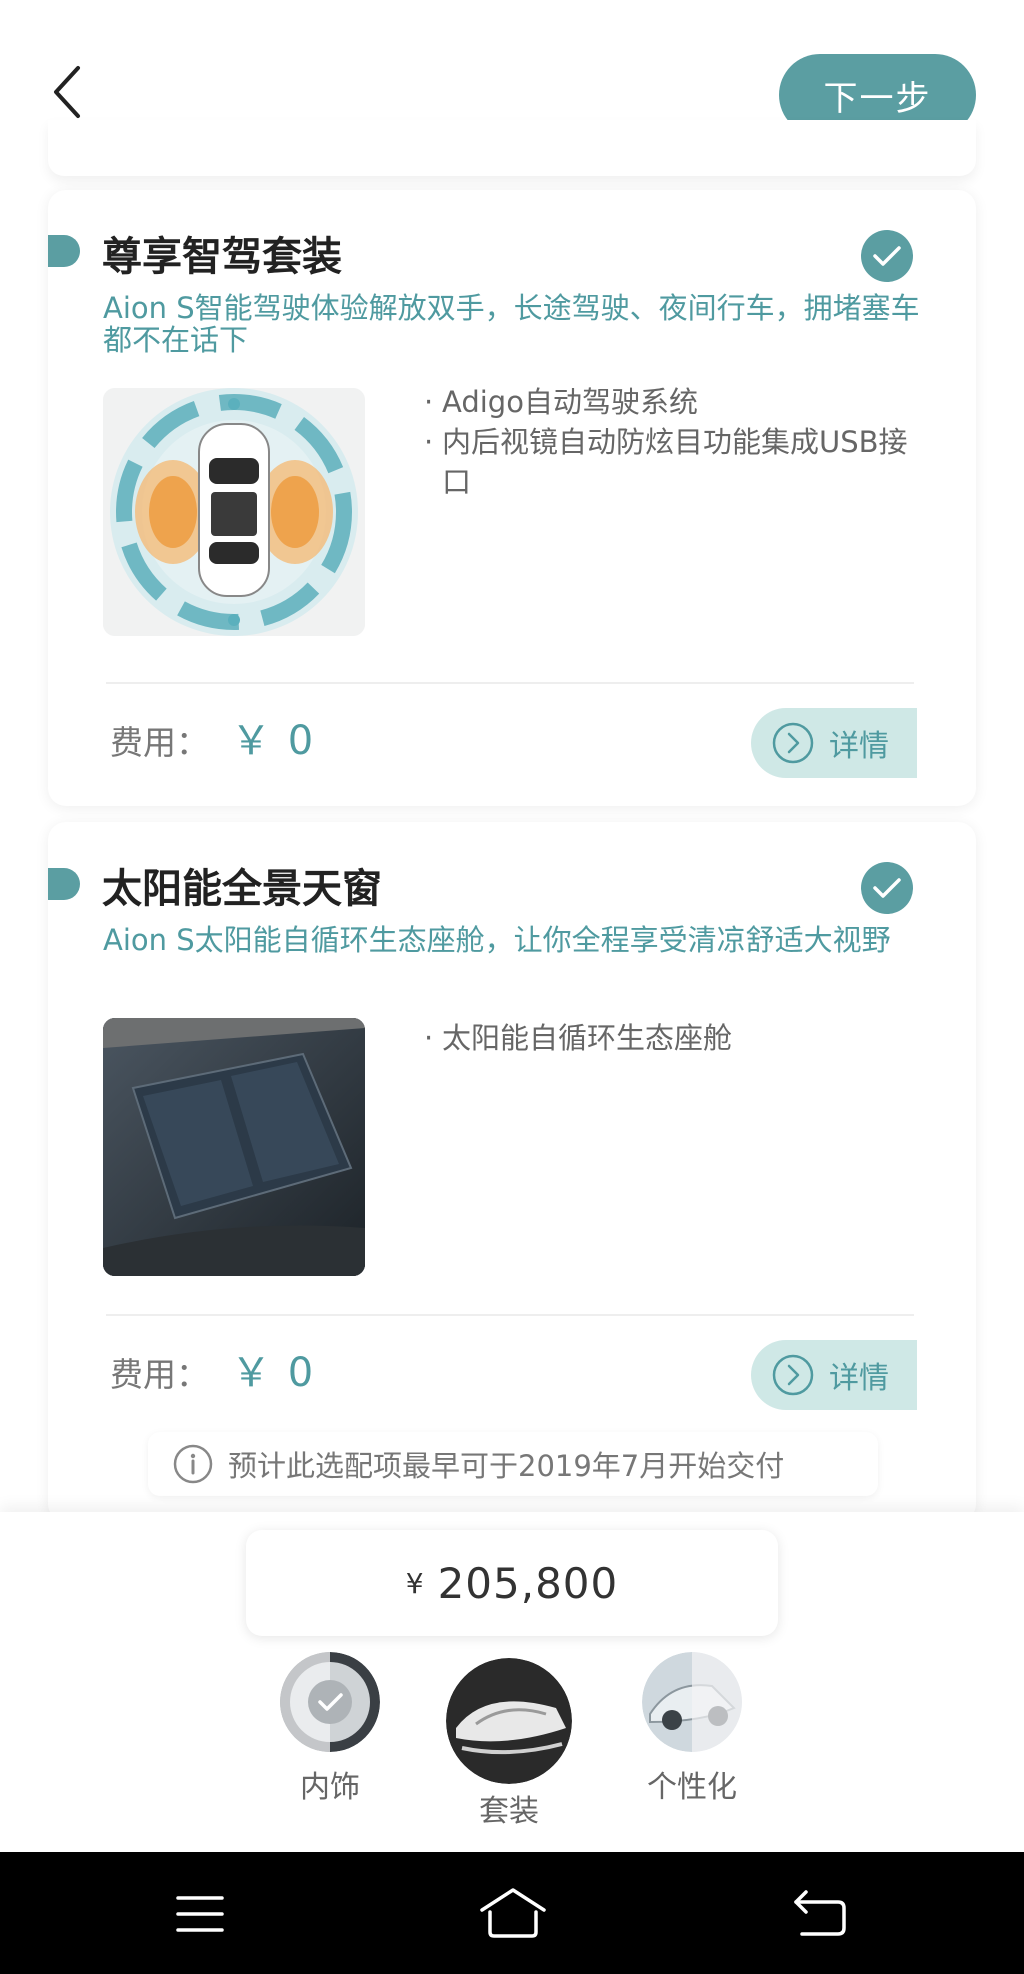  I want to click on home-icon, so click(513, 1913).